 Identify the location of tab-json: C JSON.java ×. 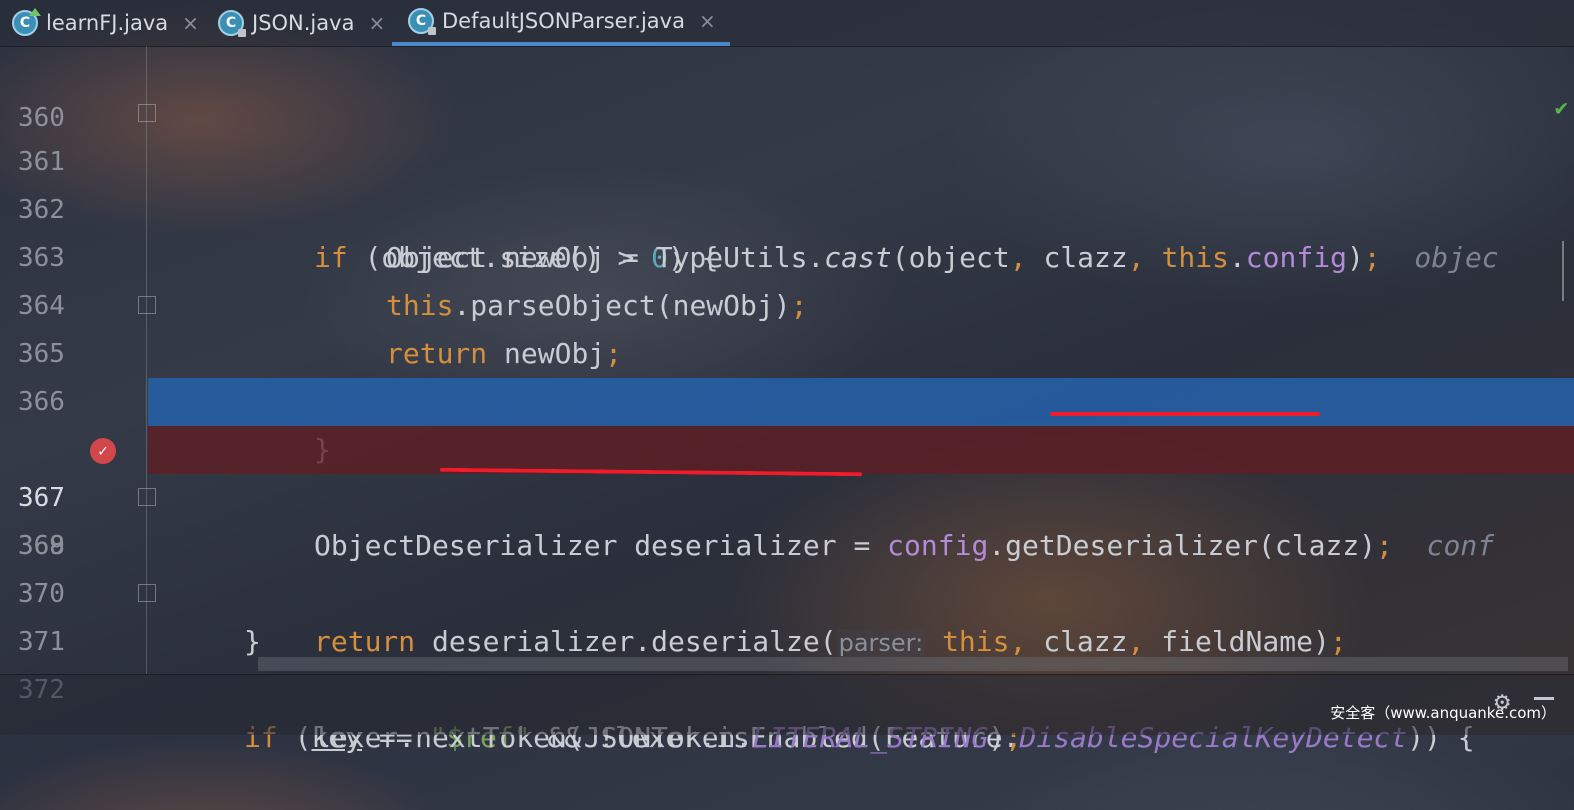
(301, 23).